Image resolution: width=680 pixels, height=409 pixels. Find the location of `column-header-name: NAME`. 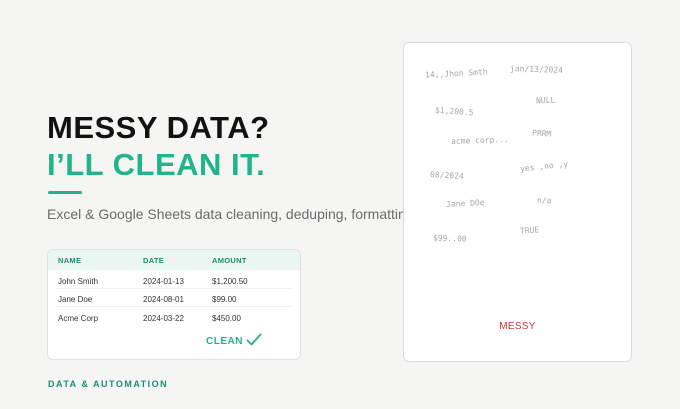

column-header-name: NAME is located at coordinates (70, 260).